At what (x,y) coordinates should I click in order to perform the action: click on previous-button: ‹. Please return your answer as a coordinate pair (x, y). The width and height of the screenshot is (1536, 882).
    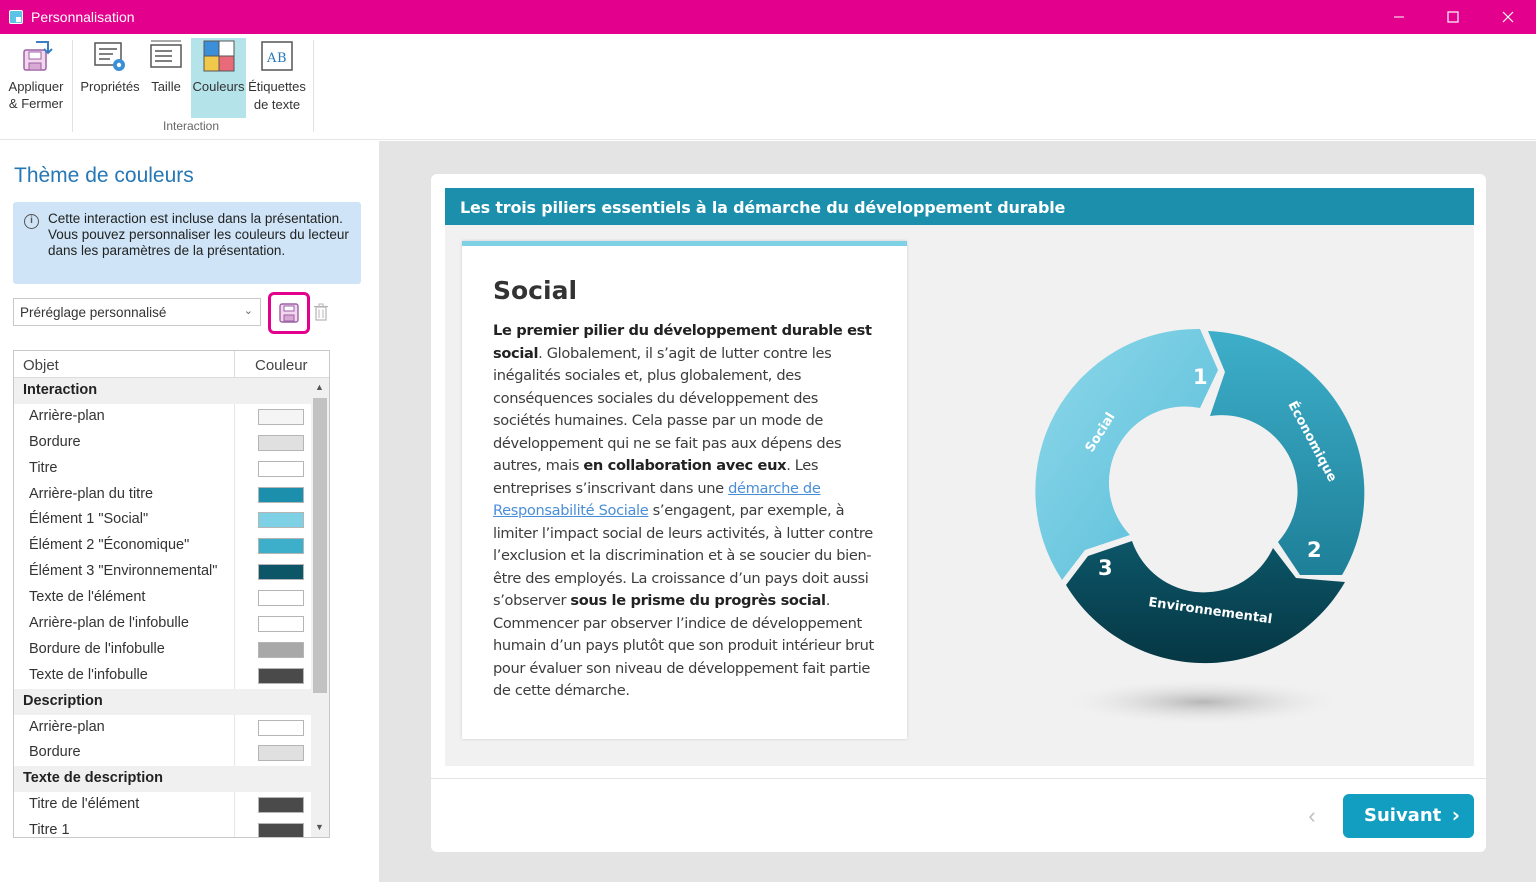
    Looking at the image, I should click on (1312, 816).